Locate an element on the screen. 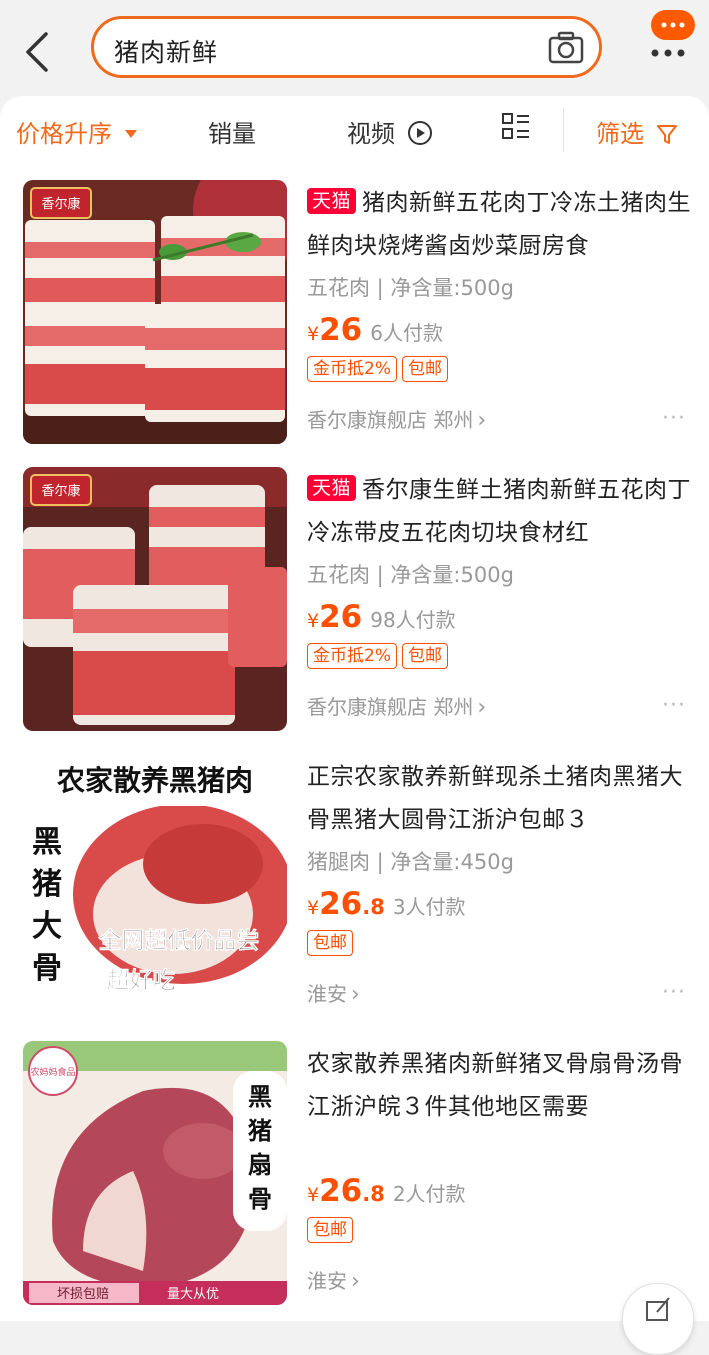 This screenshot has width=709, height=1355. product-image: 农家散养黑猪肉 黑 猪 大 骨 全网超低价品尝 超好吃 is located at coordinates (155, 886).